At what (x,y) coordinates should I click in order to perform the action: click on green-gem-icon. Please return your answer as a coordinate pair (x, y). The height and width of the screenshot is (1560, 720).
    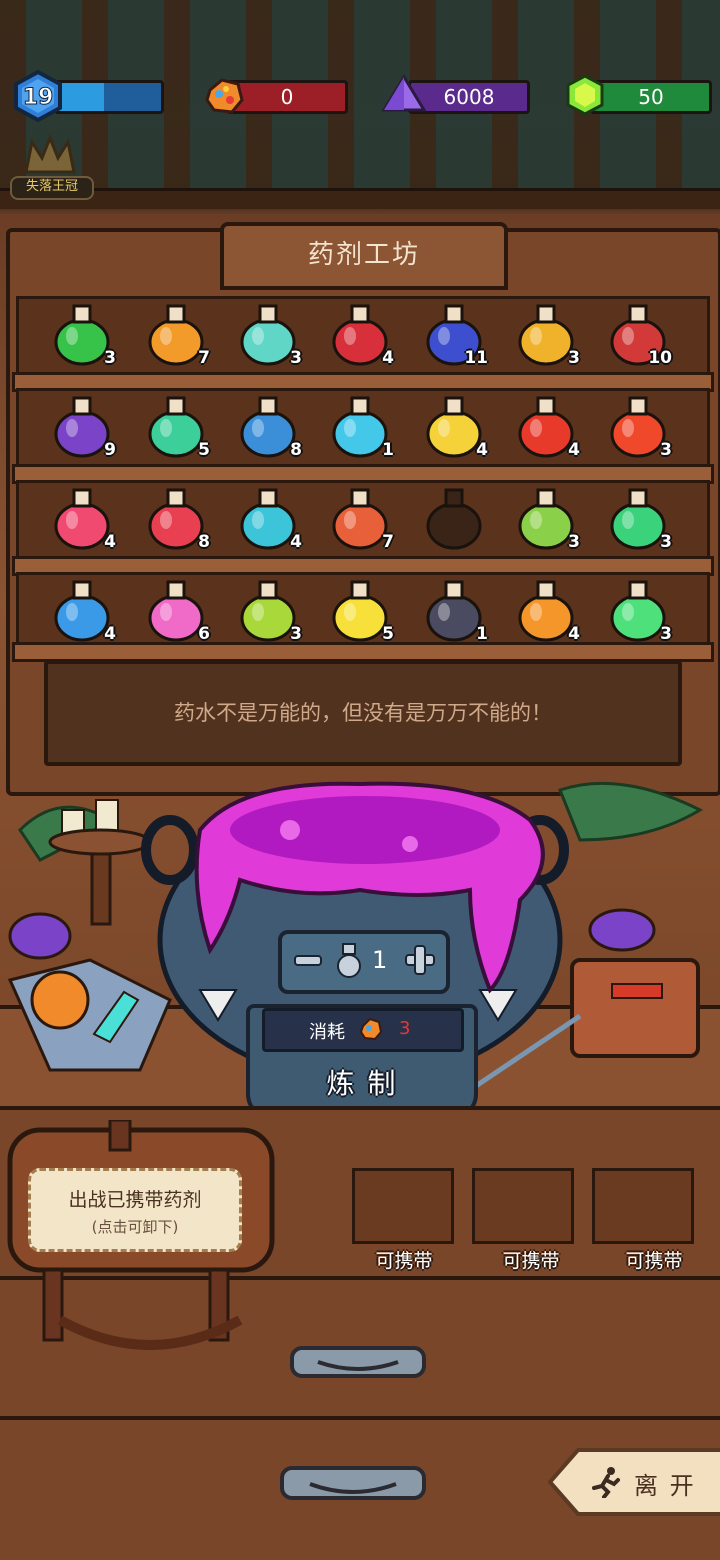
    Looking at the image, I should click on (585, 95).